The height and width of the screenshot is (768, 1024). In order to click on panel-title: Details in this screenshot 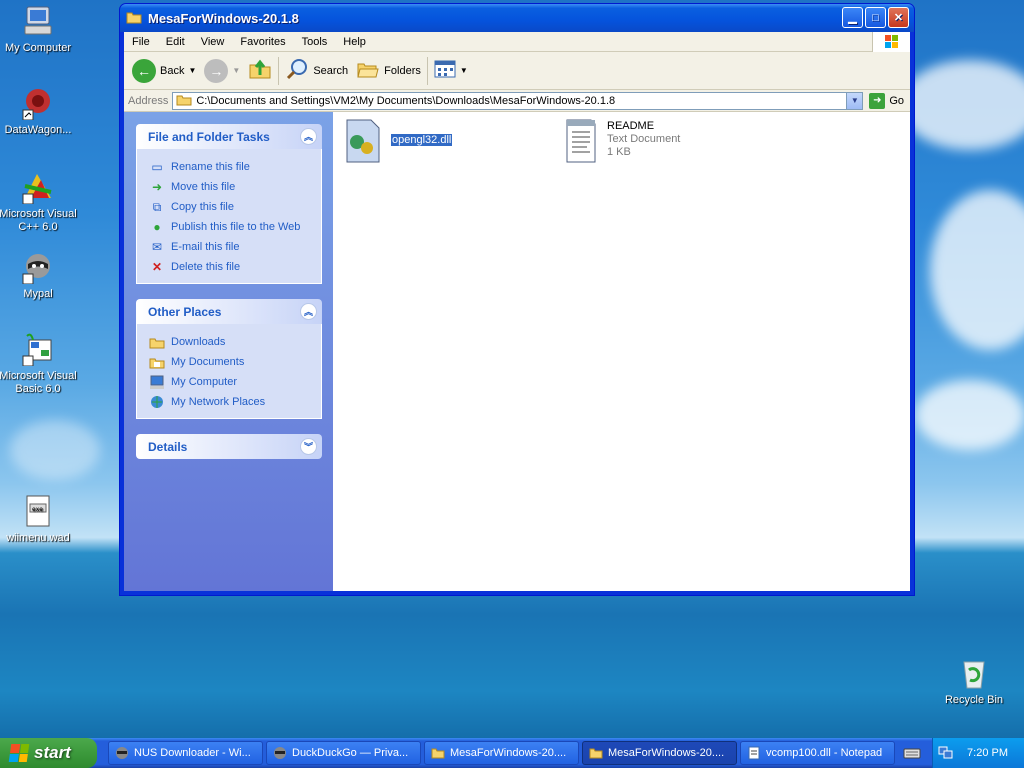, I will do `click(168, 446)`.